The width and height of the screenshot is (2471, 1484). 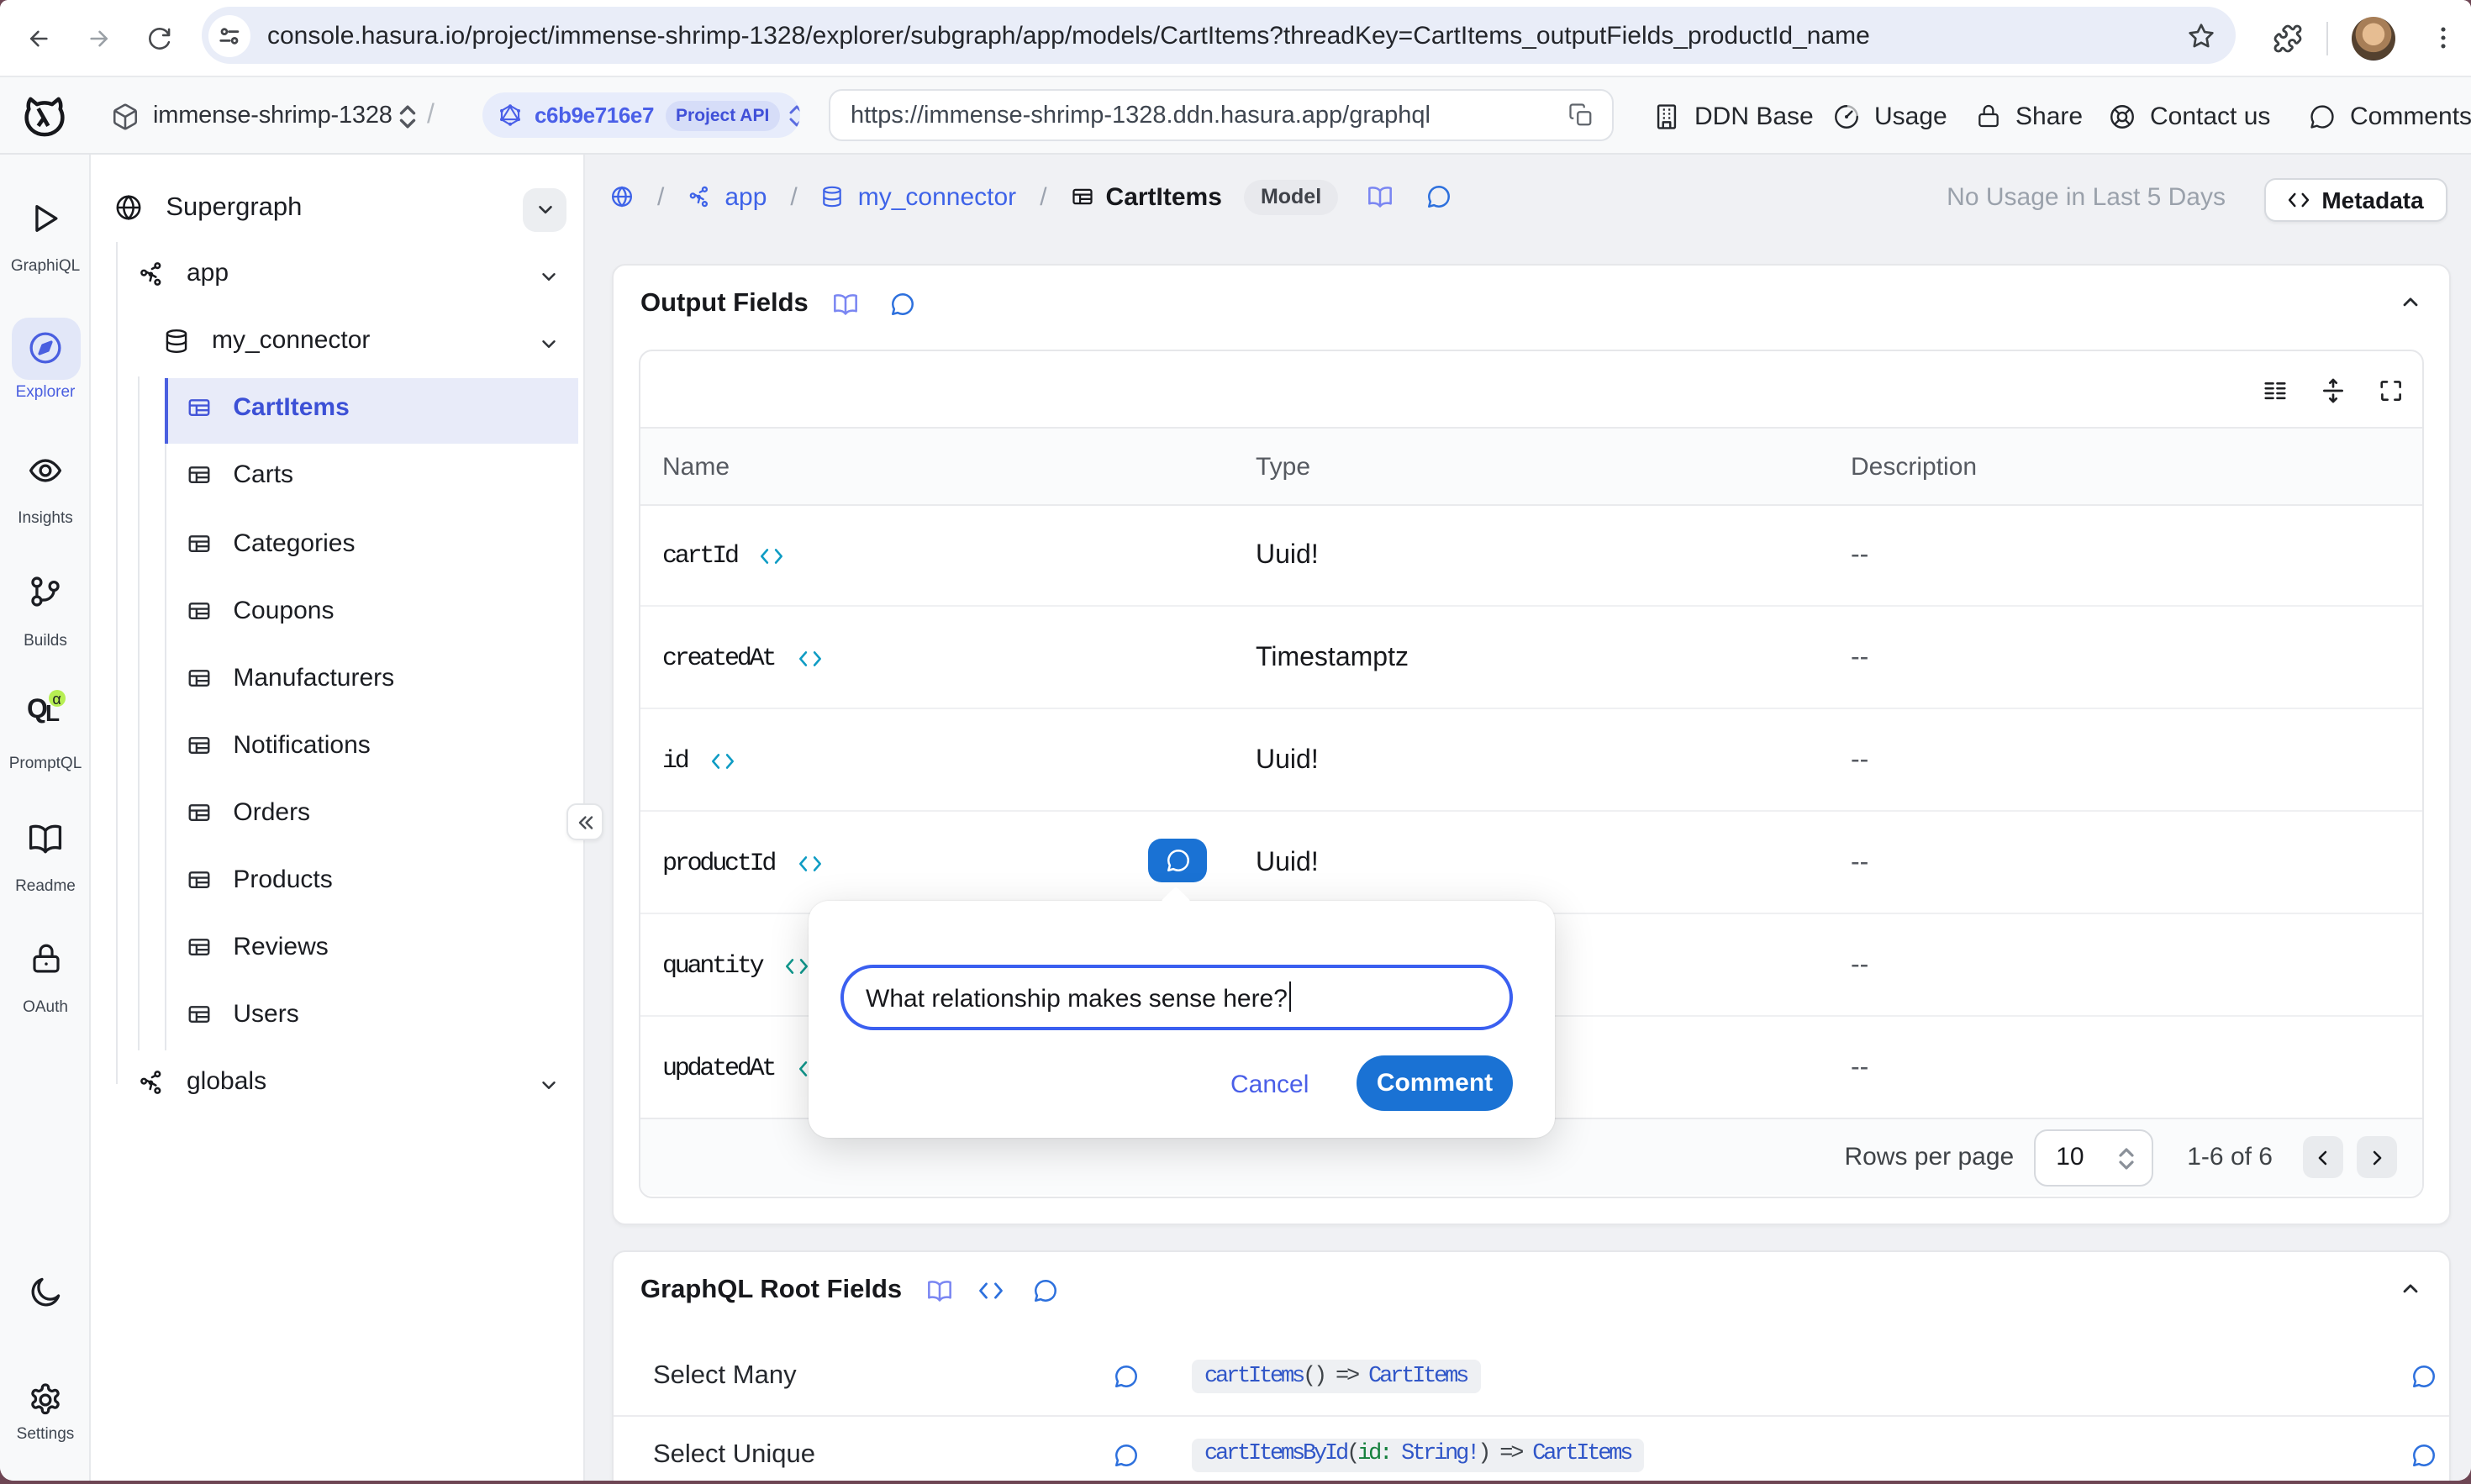 What do you see at coordinates (56, 699) in the screenshot?
I see `svg-text: α` at bounding box center [56, 699].